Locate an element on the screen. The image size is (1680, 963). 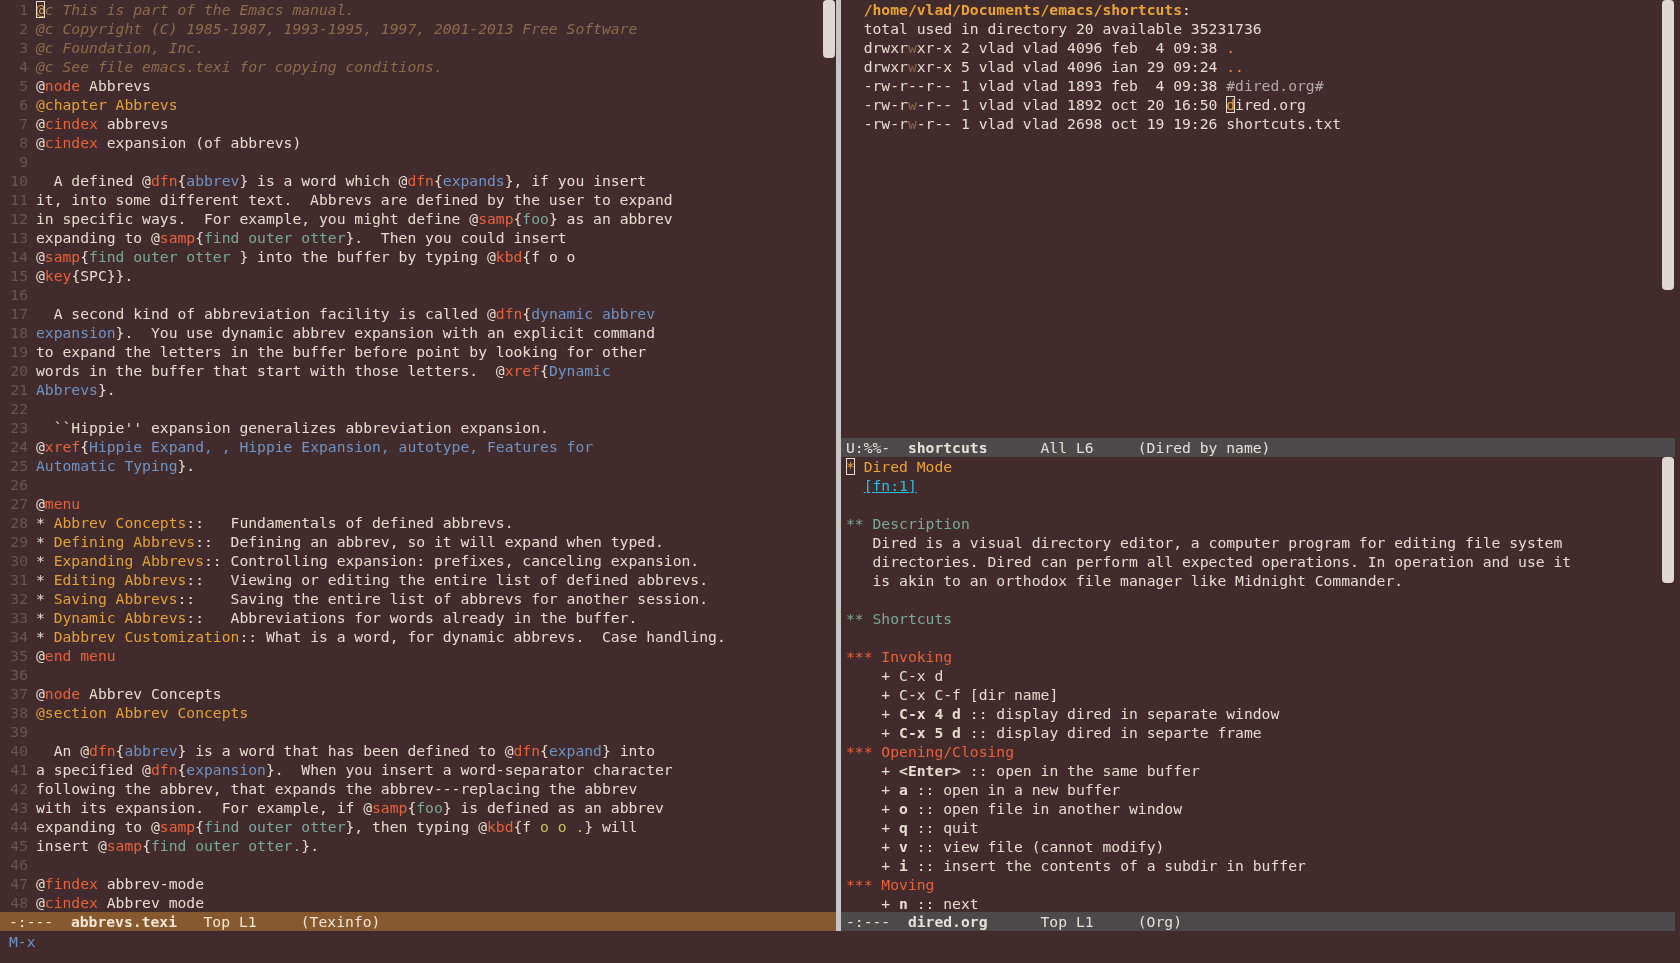
code-line: with its expansion. For example, if @samp{foo} is defined as an abbrev is located at coordinates (350, 807).